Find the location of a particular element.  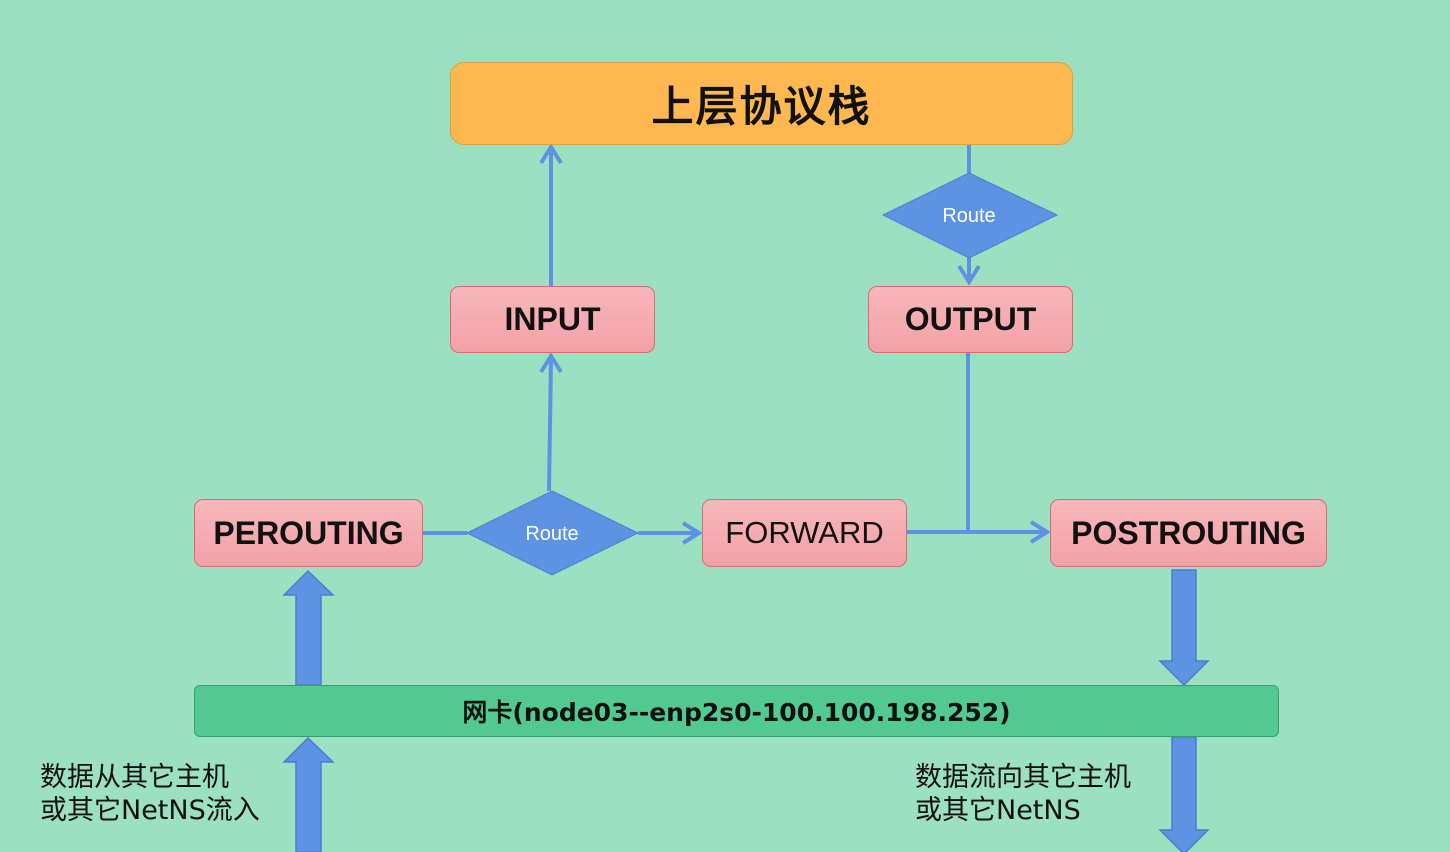

route-node-lower: Route is located at coordinates (552, 533).